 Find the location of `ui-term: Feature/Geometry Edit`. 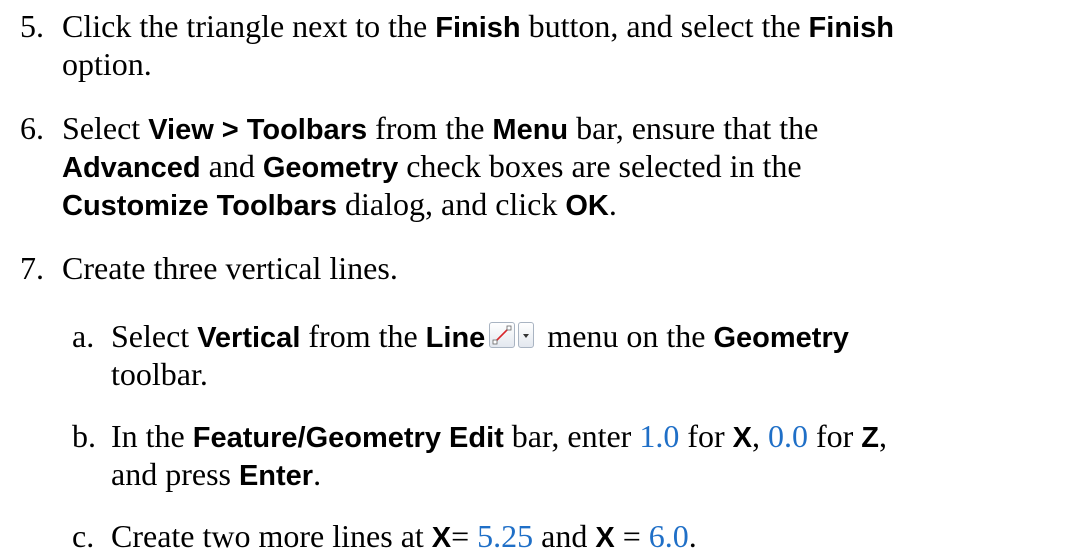

ui-term: Feature/Geometry Edit is located at coordinates (348, 438).